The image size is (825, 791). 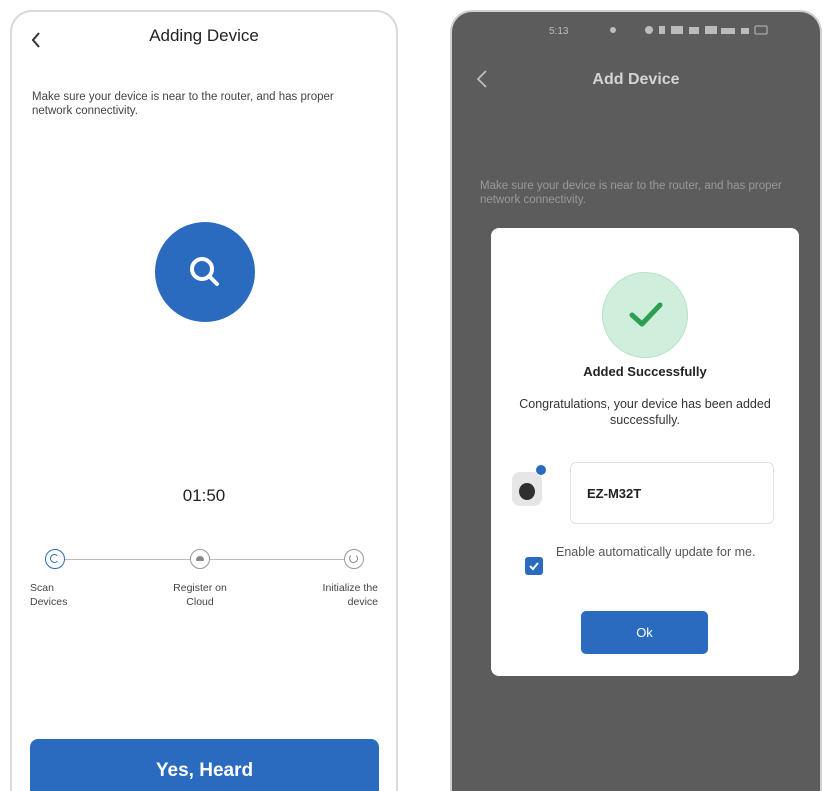 I want to click on auto-update-checkbox, so click(x=534, y=566).